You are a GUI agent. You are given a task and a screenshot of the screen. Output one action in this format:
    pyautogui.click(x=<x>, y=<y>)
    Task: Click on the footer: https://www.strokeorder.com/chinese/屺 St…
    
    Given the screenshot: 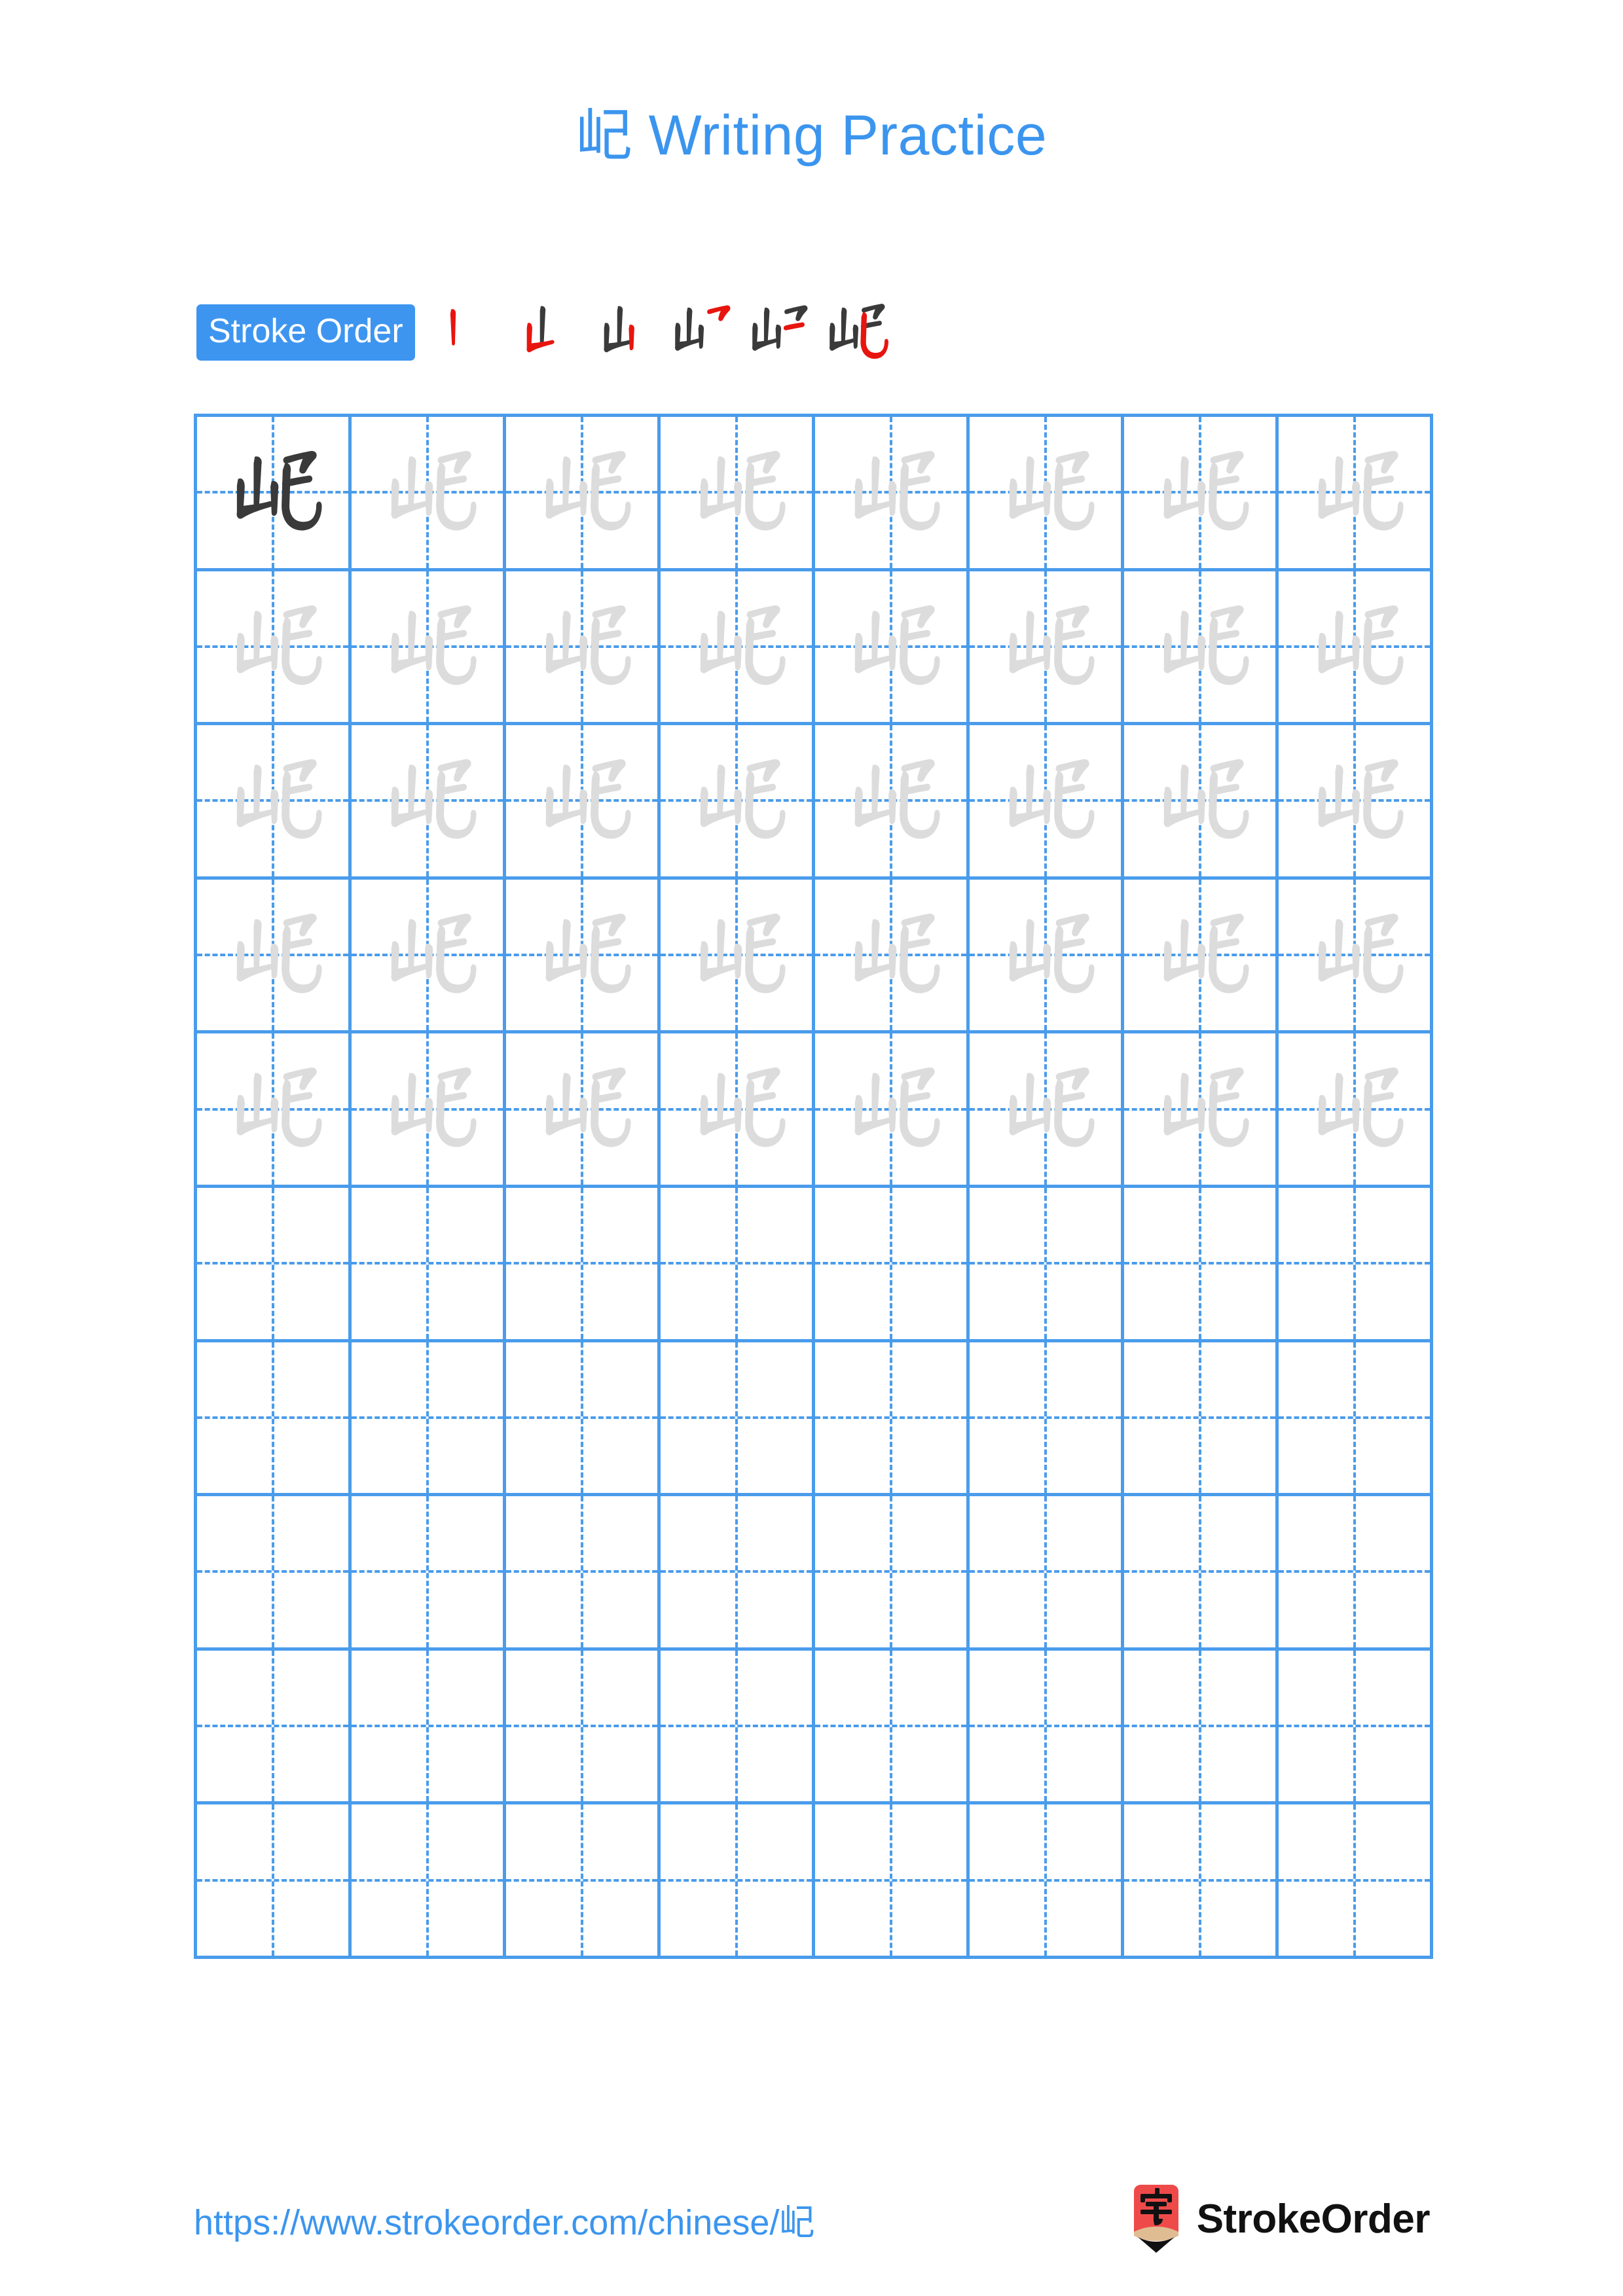 What is the action you would take?
    pyautogui.click(x=812, y=2218)
    